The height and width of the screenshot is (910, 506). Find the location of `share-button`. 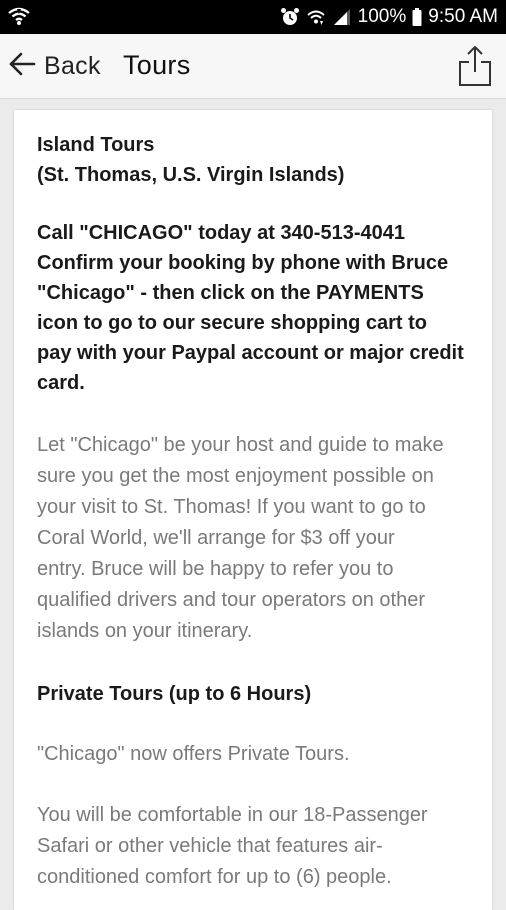

share-button is located at coordinates (475, 66).